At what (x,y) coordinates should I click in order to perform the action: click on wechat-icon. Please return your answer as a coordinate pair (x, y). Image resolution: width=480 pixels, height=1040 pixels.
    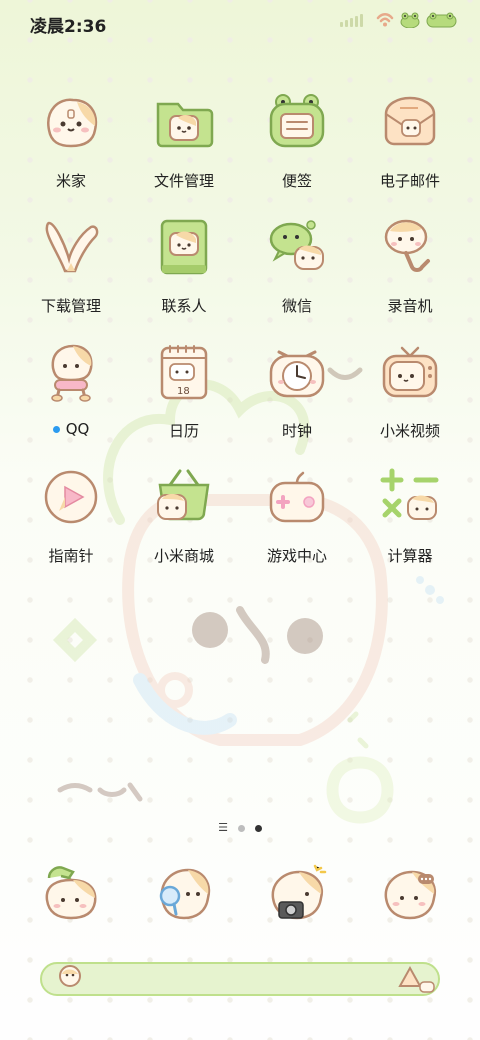
    Looking at the image, I should click on (297, 247).